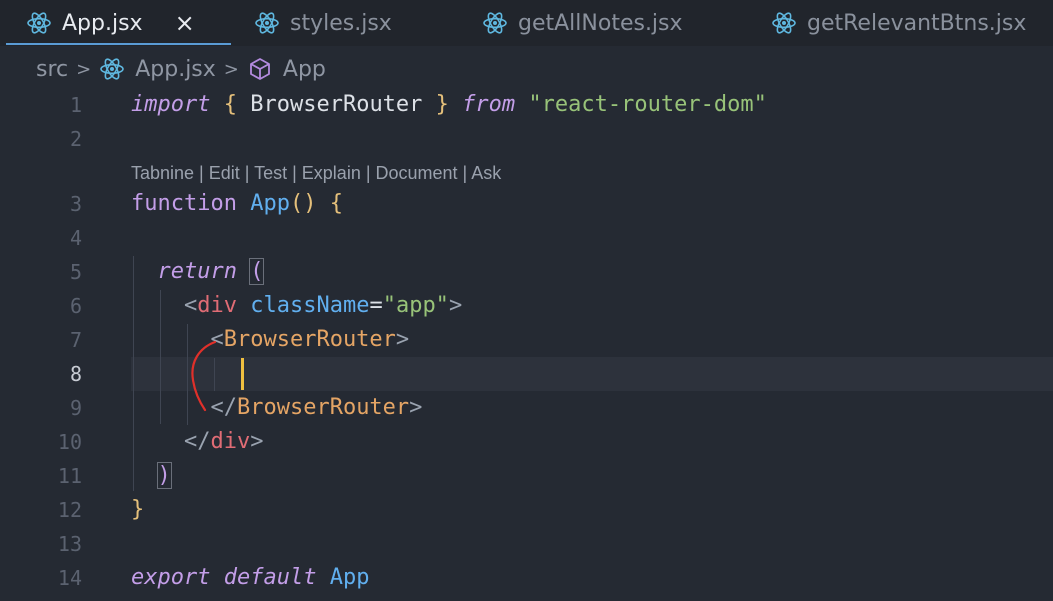 The width and height of the screenshot is (1053, 601). I want to click on line-number: 3, so click(75, 204).